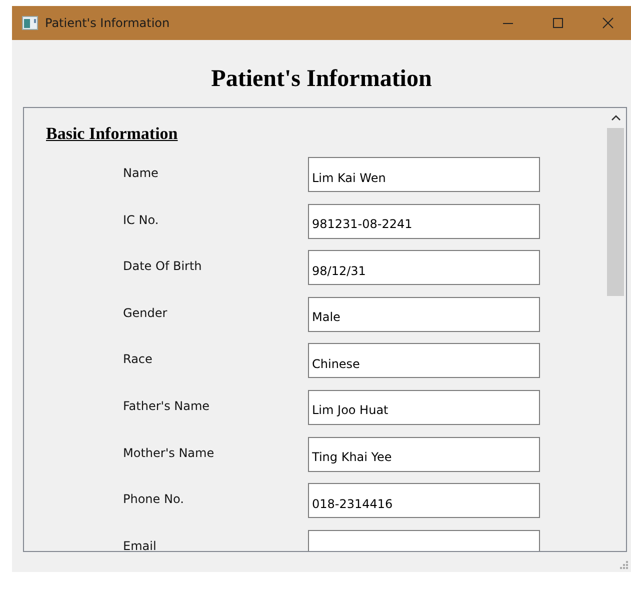  What do you see at coordinates (107, 23) in the screenshot?
I see `window-title: Patient's Information` at bounding box center [107, 23].